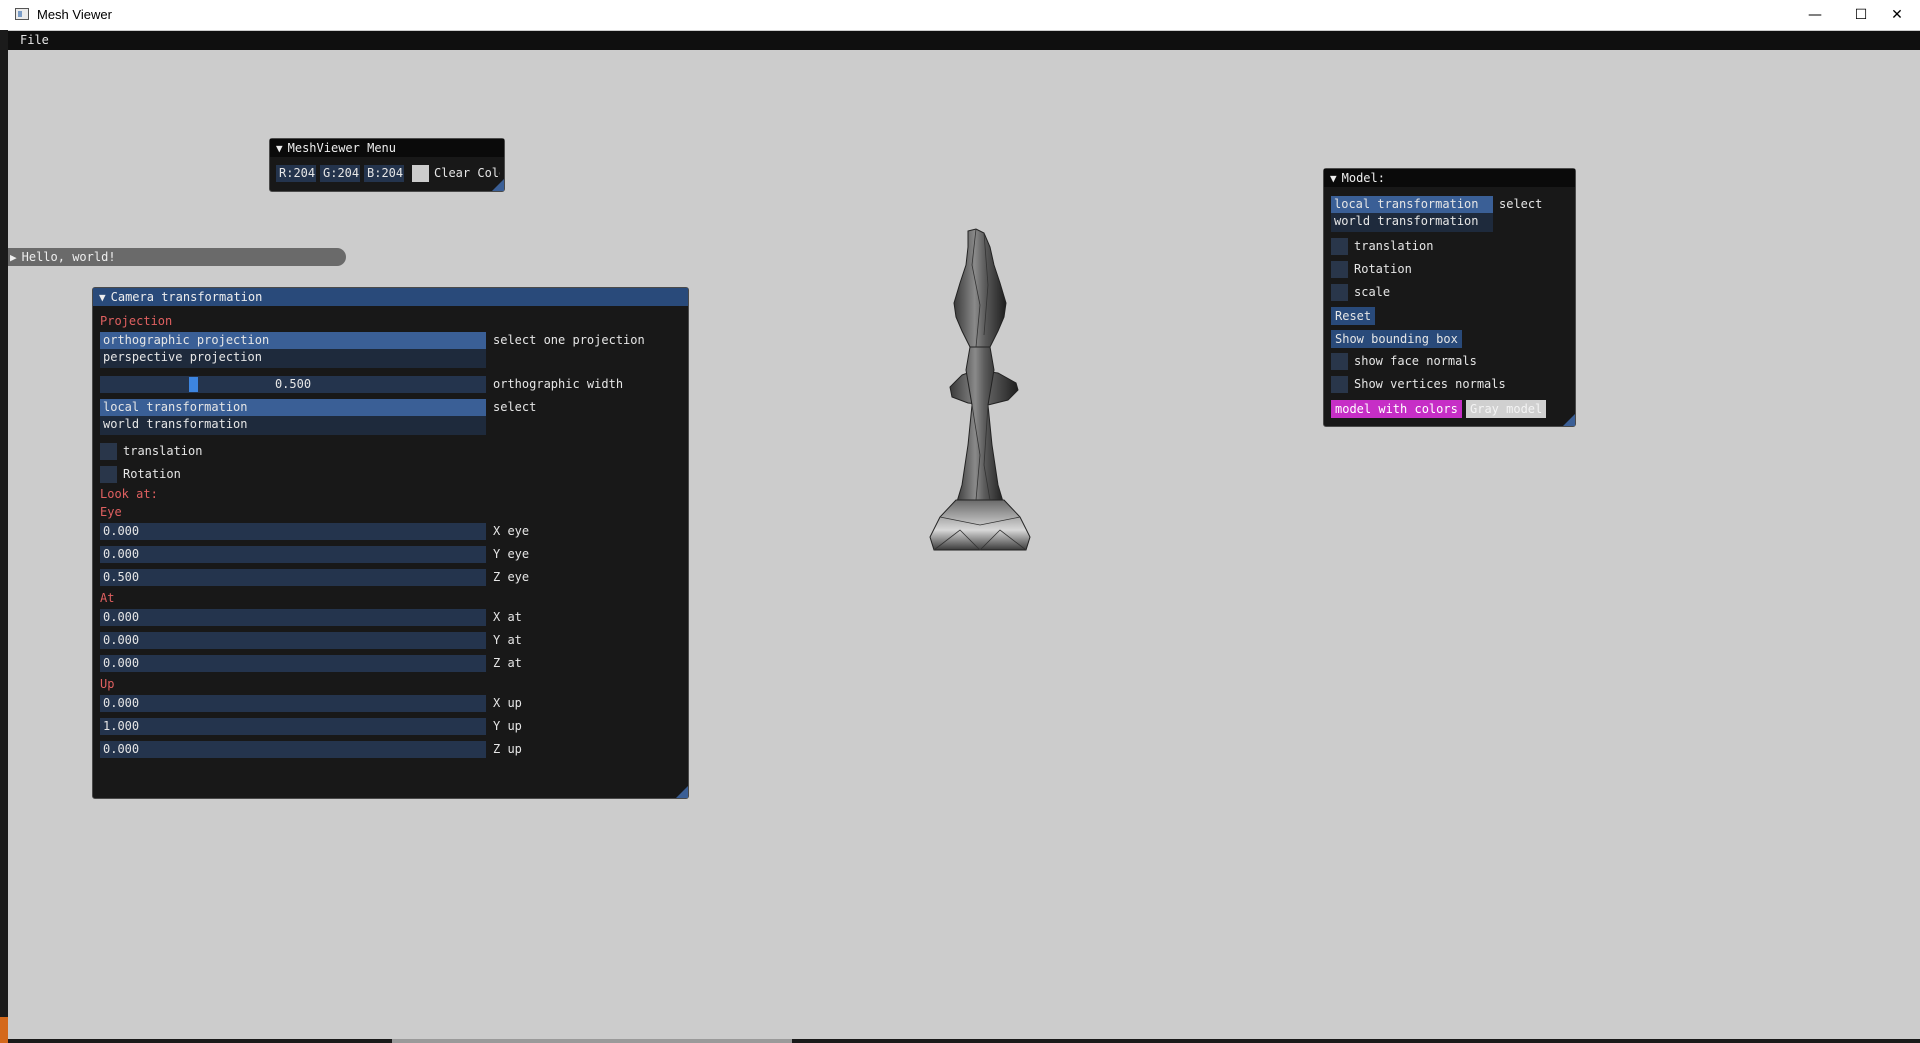 This screenshot has height=1043, width=1920. I want to click on vertex-normals-label: Show vertices normals, so click(1430, 384).